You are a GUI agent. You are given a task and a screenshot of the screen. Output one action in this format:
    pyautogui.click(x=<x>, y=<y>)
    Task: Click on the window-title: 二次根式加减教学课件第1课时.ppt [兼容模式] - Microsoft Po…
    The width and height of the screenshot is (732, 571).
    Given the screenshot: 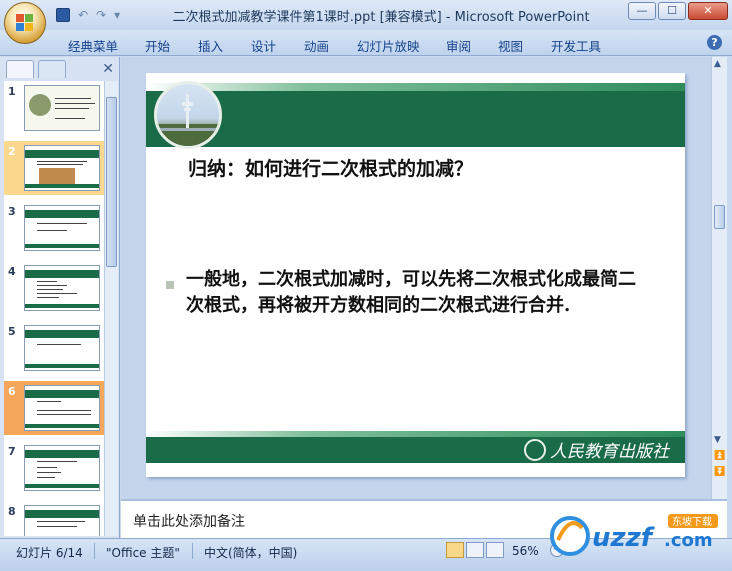 What is the action you would take?
    pyautogui.click(x=381, y=17)
    